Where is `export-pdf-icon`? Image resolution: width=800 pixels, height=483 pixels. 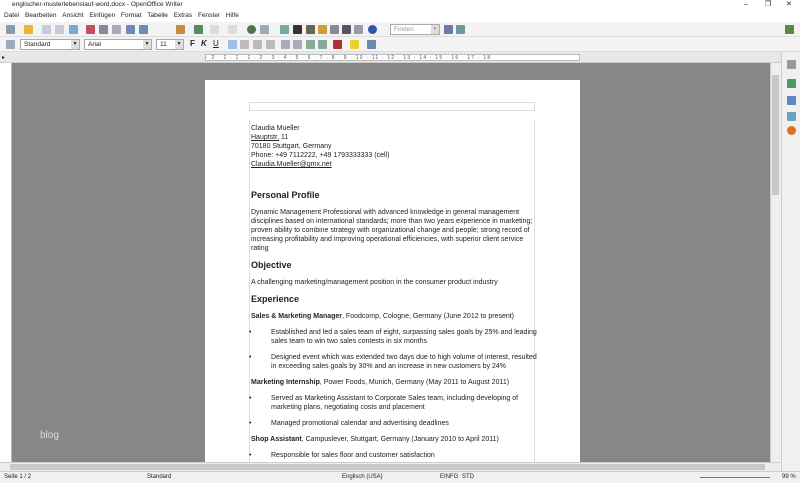 export-pdf-icon is located at coordinates (90, 29).